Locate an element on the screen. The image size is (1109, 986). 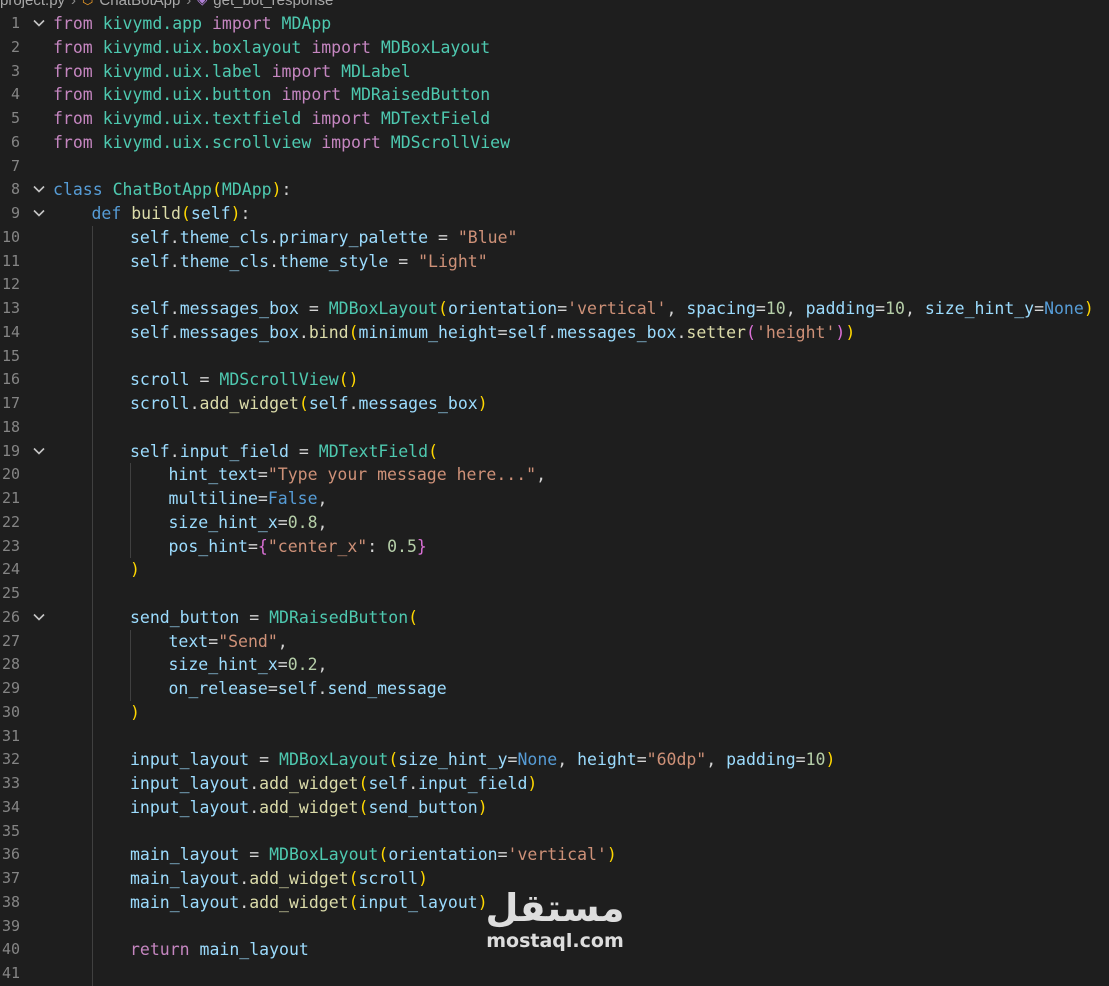
code-line: 19 self.input_field = MDTextField( is located at coordinates (554, 451).